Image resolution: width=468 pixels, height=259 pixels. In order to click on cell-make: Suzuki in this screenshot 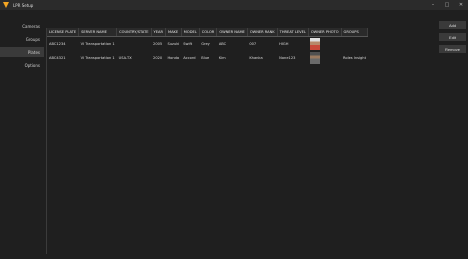, I will do `click(173, 44)`.